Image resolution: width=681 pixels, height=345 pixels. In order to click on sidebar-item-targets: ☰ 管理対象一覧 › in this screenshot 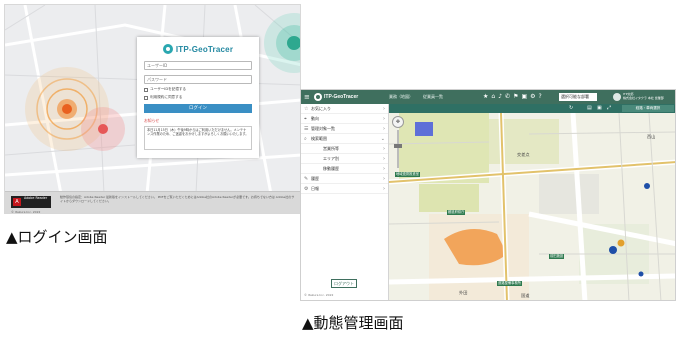, I will do `click(344, 129)`.